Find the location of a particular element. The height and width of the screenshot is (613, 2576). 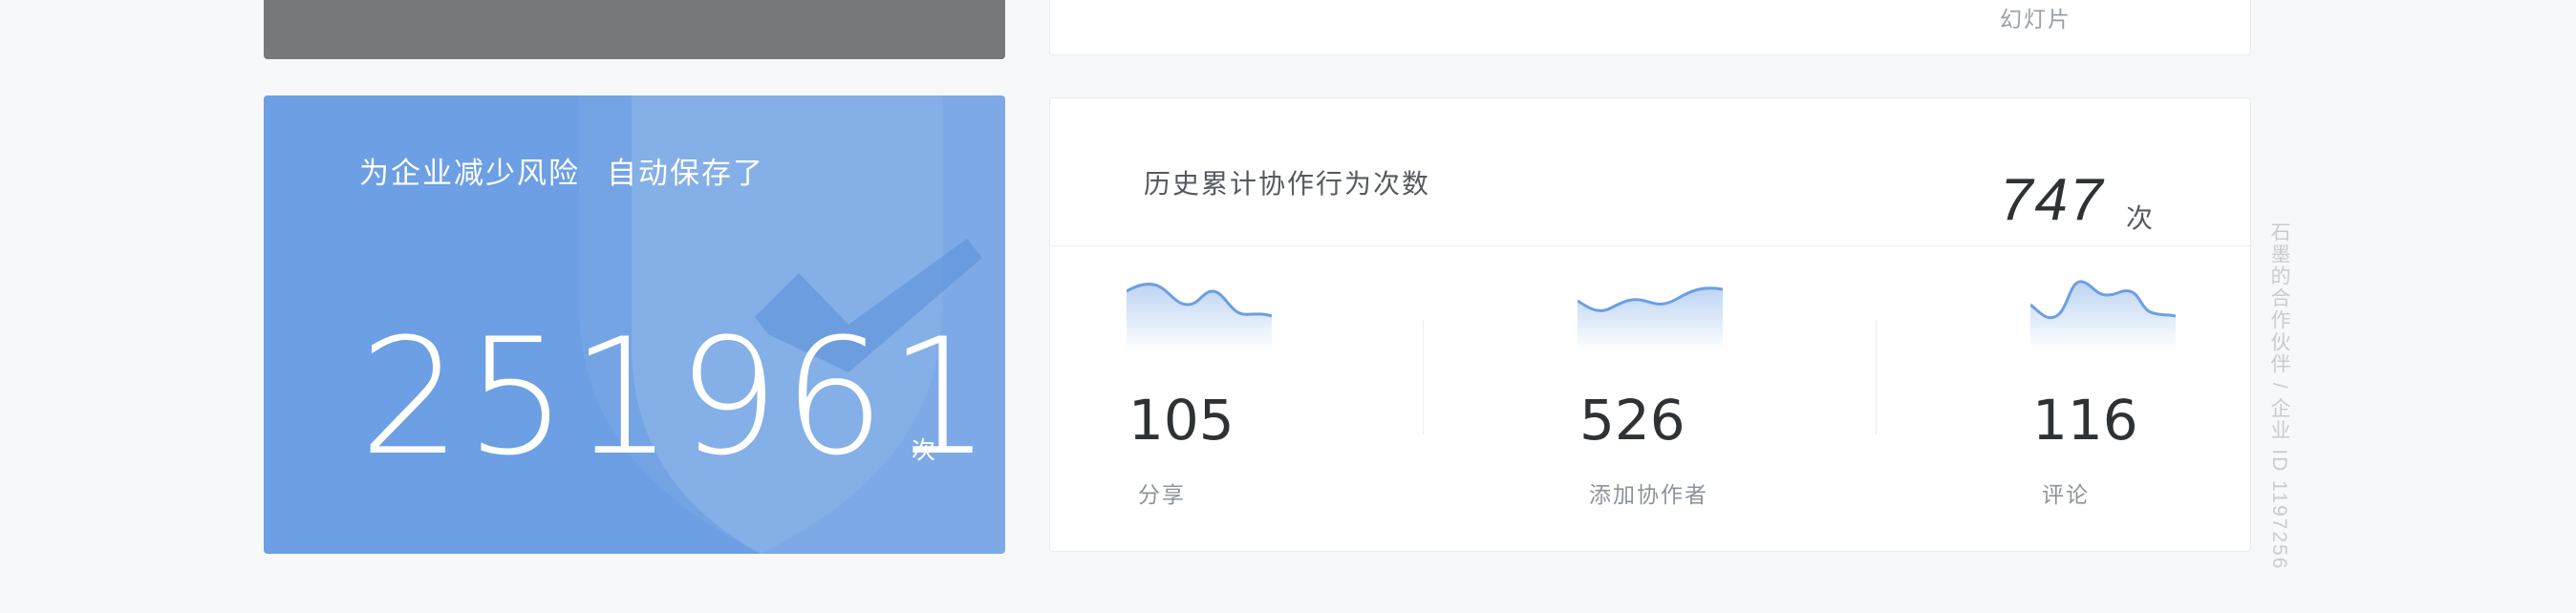

slides-label: 幻灯片 is located at coordinates (2036, 19).